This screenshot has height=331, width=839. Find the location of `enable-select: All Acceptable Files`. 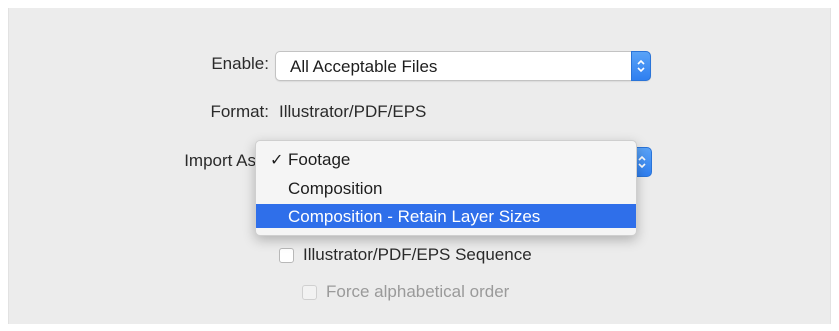

enable-select: All Acceptable Files is located at coordinates (463, 66).